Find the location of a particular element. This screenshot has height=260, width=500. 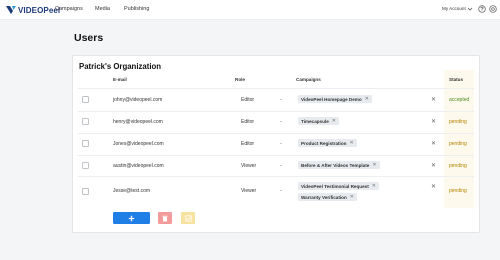

column-header-status: Status is located at coordinates (456, 79).